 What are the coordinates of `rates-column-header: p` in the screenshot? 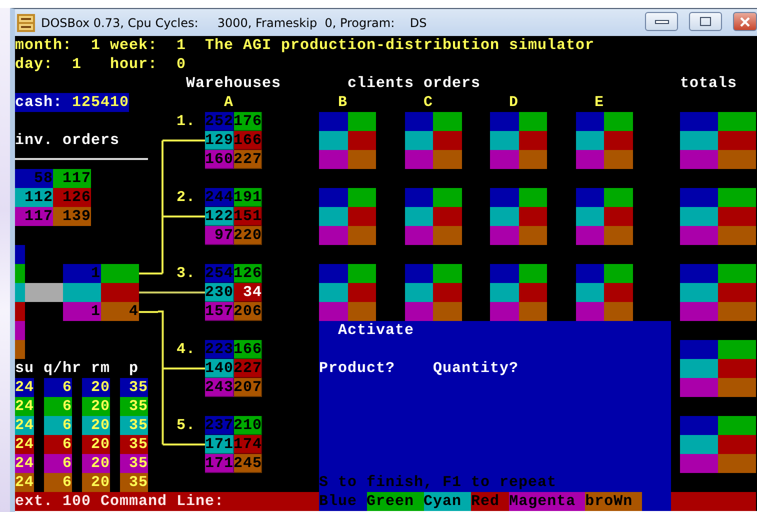 It's located at (133, 368).